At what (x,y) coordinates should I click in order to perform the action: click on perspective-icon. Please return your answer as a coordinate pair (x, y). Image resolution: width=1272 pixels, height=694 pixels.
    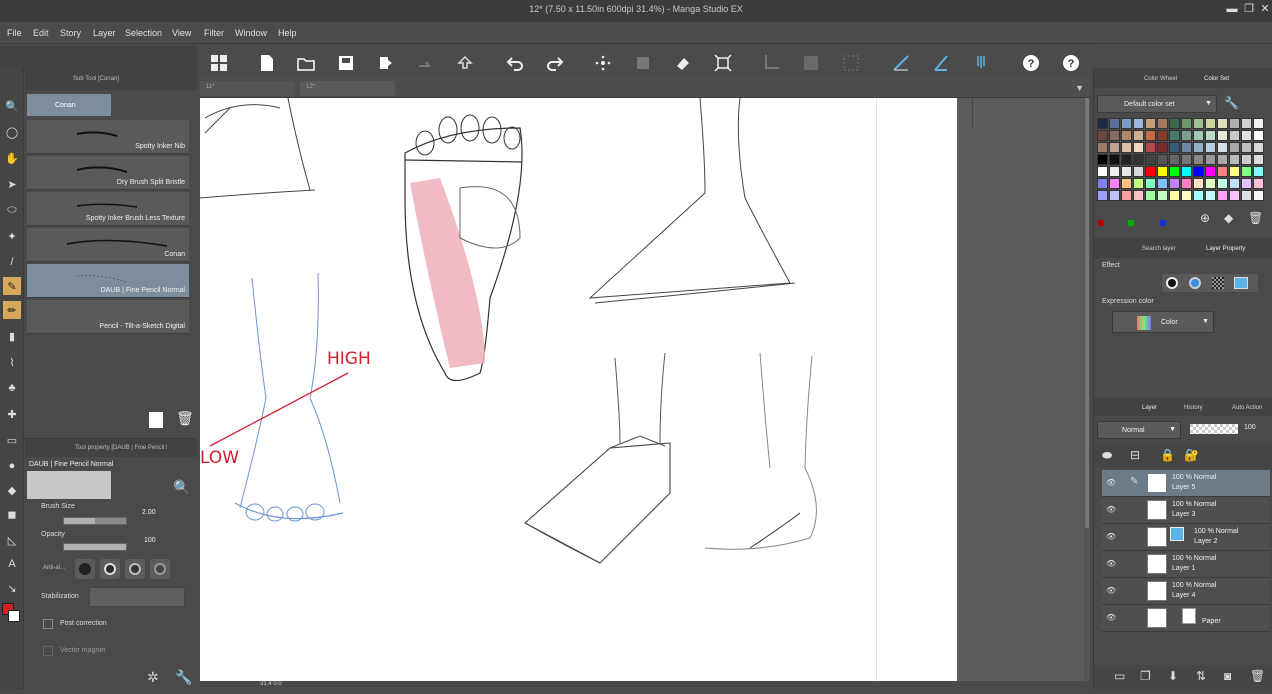
    Looking at the image, I should click on (941, 63).